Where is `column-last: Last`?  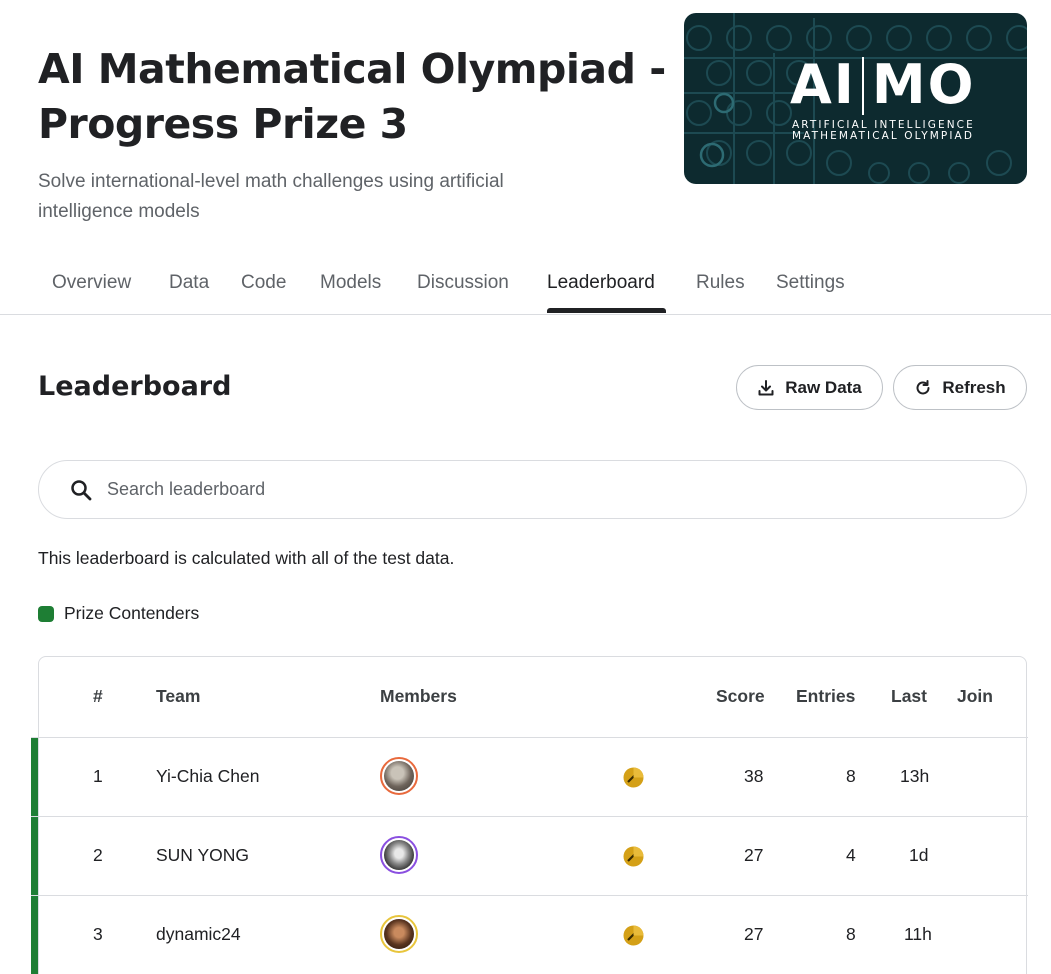 column-last: Last is located at coordinates (909, 696).